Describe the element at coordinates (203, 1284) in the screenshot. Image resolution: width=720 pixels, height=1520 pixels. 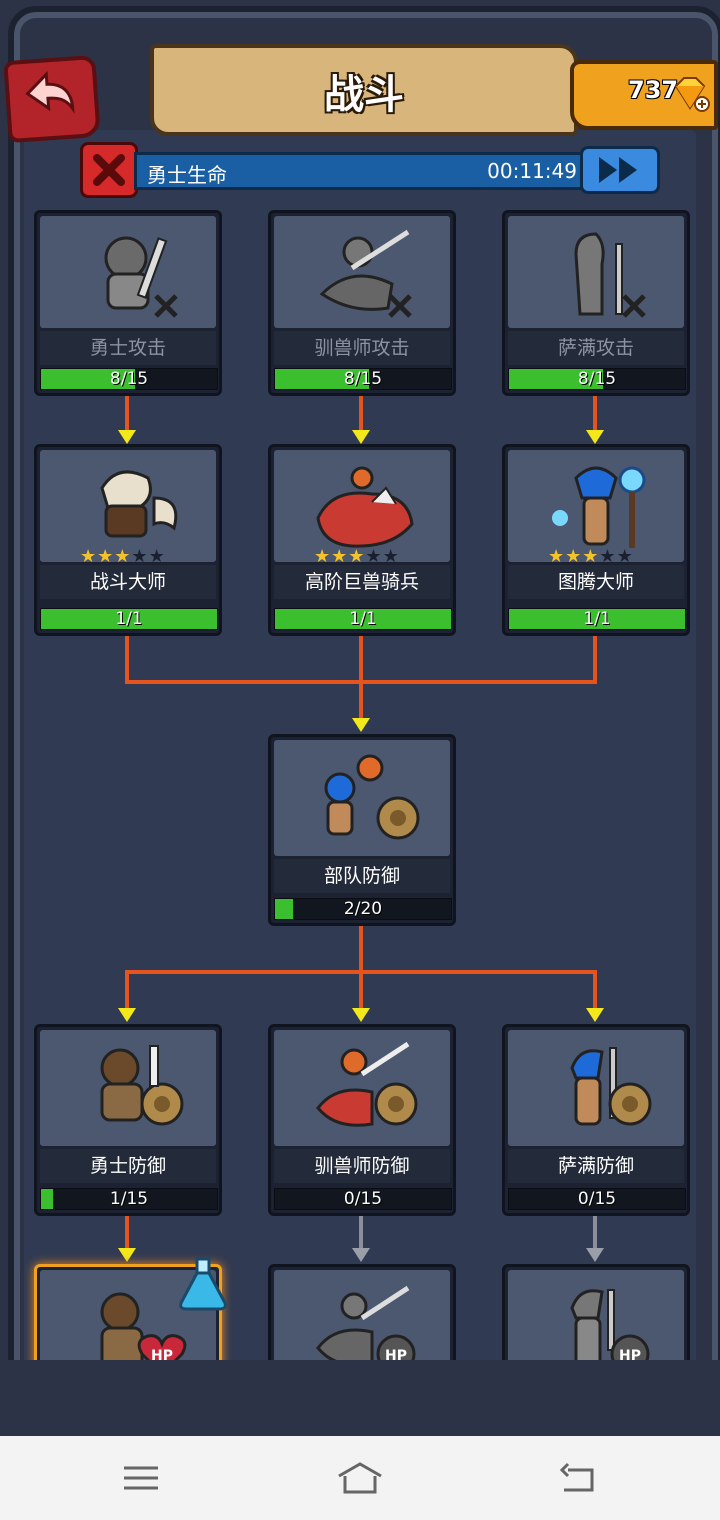
I see `potion-icon` at that location.